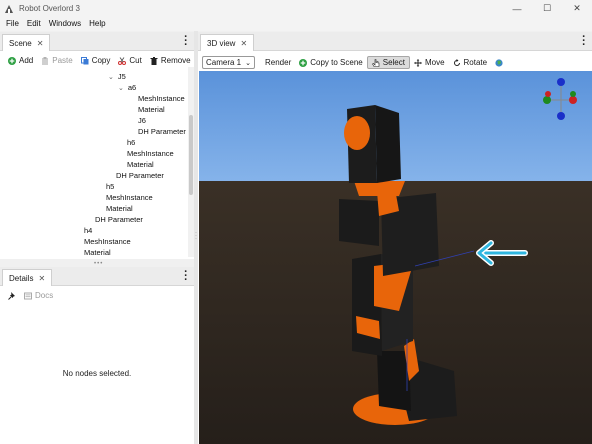 Image resolution: width=592 pixels, height=444 pixels. I want to click on gizmo-x-negative, so click(548, 94).